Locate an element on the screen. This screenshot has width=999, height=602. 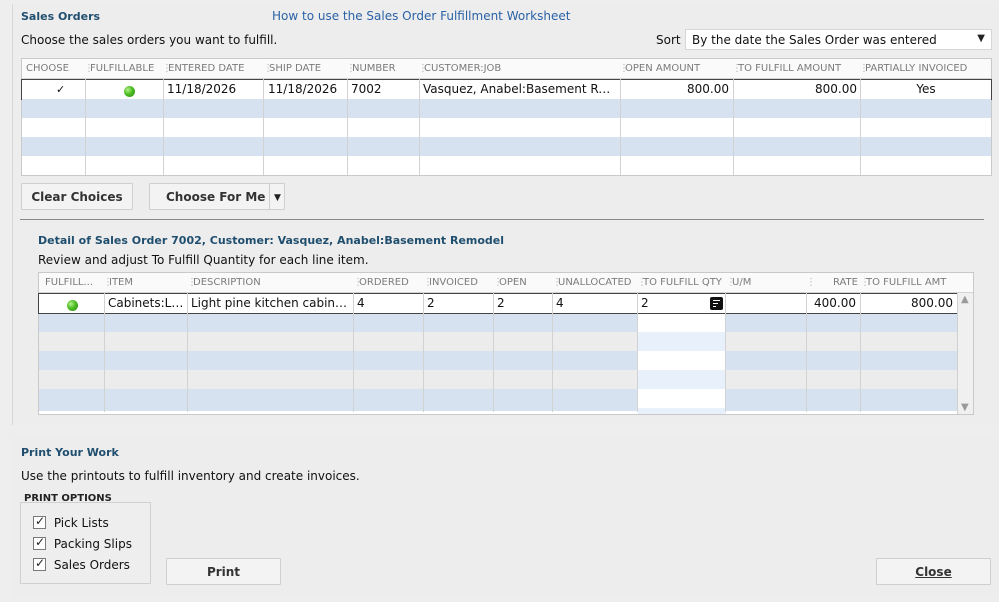
line-um is located at coordinates (766, 303).